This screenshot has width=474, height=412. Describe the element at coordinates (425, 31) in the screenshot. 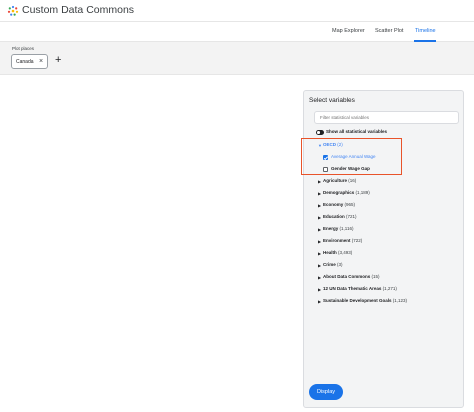

I see `nav-timeline: Timeline` at that location.